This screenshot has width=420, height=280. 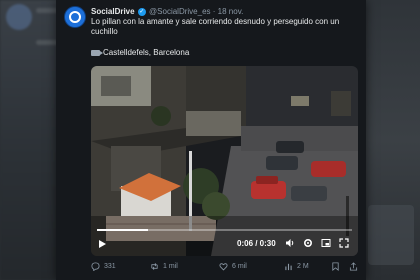 I want to click on tweet-location: Castelldefels, Barcelona, so click(x=140, y=52).